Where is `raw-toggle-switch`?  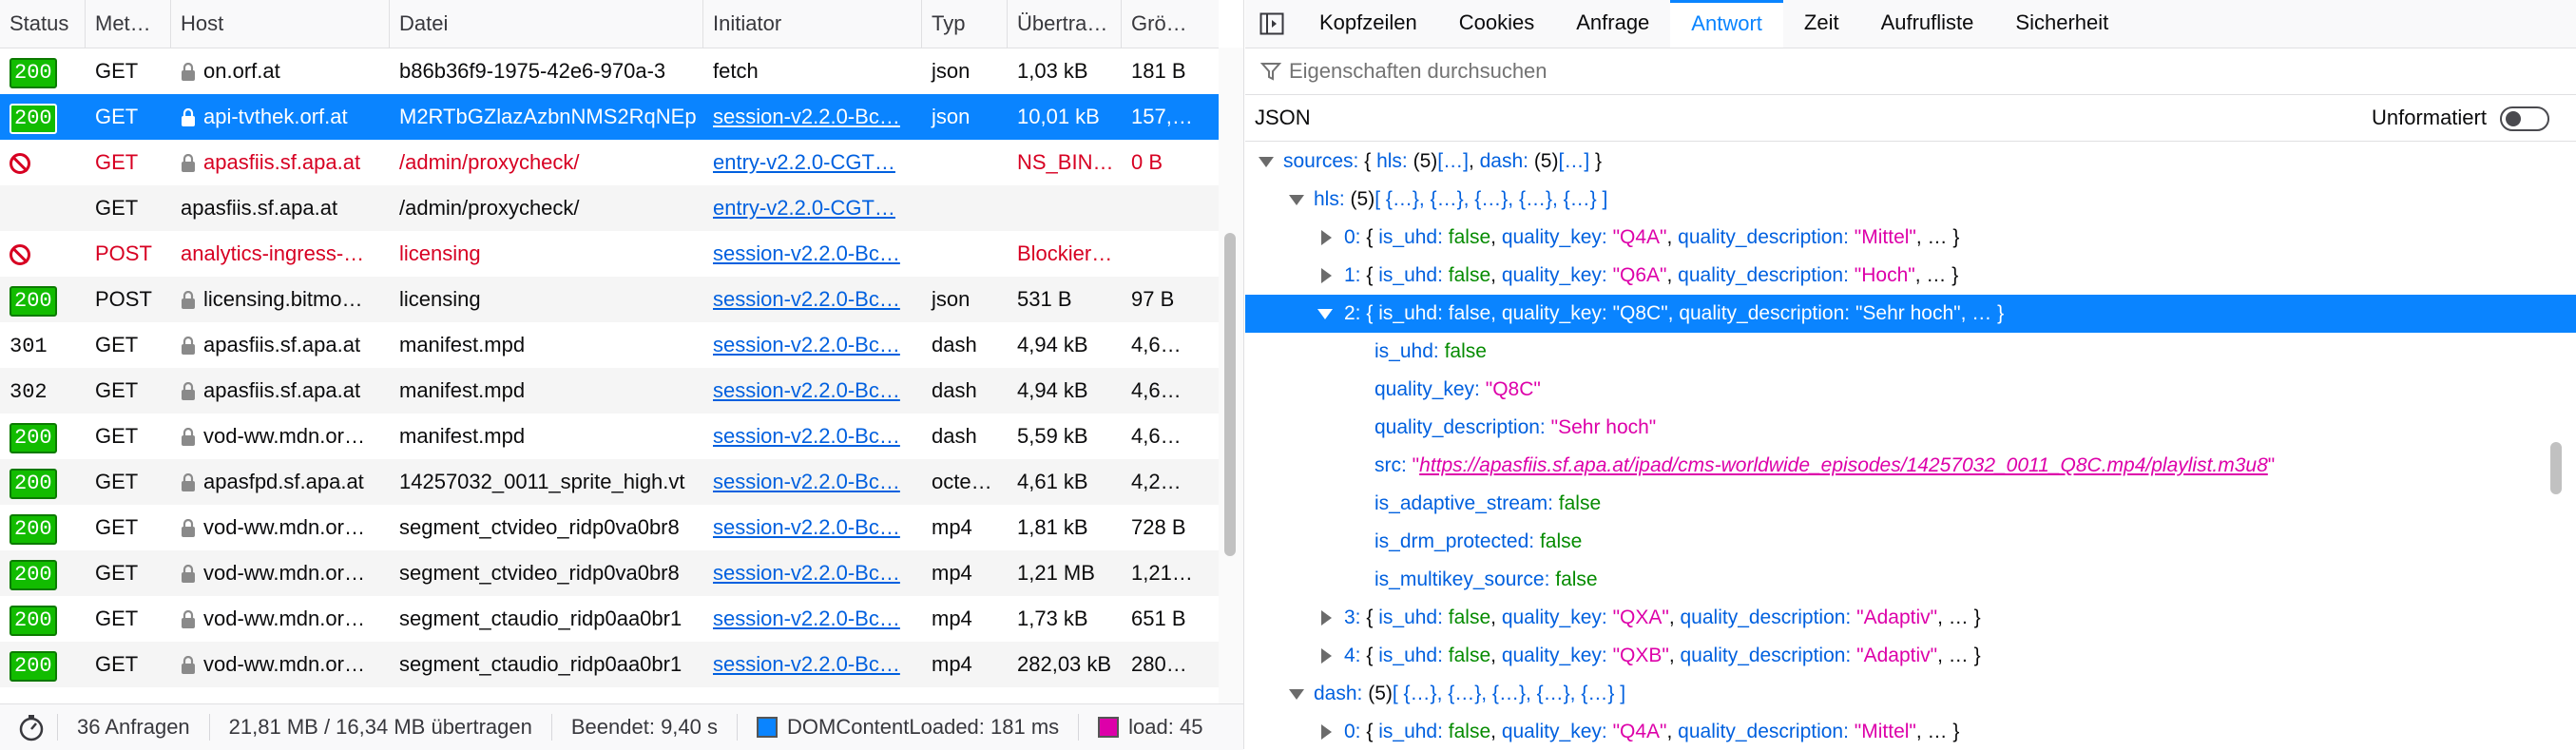
raw-toggle-switch is located at coordinates (2525, 118).